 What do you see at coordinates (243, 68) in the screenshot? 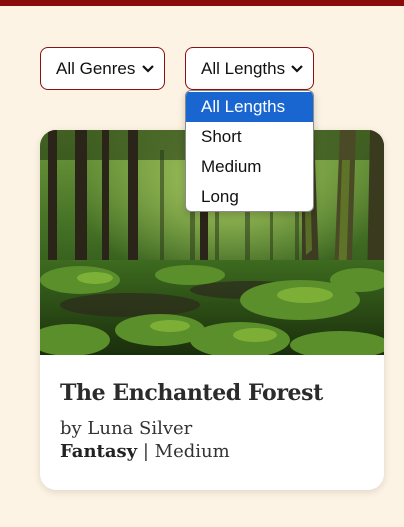
I see `length-filter-value: All Lengths` at bounding box center [243, 68].